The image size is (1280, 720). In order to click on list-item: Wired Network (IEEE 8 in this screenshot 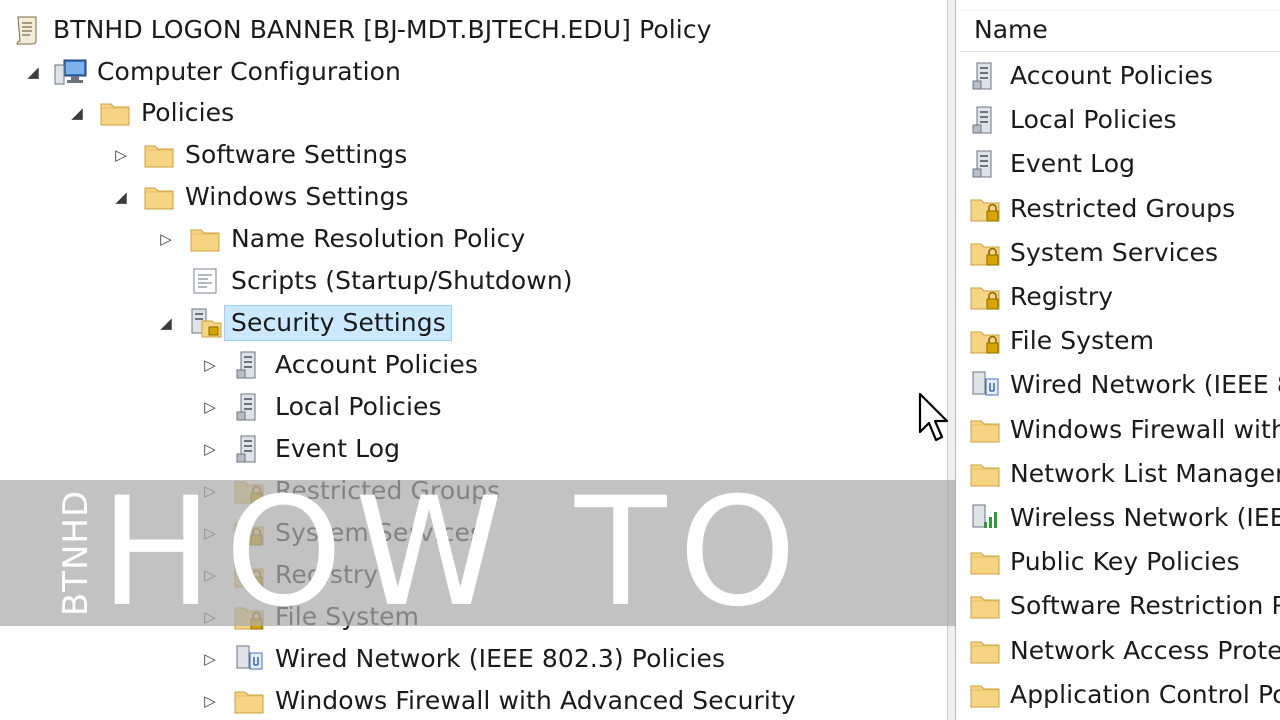, I will do `click(1123, 385)`.